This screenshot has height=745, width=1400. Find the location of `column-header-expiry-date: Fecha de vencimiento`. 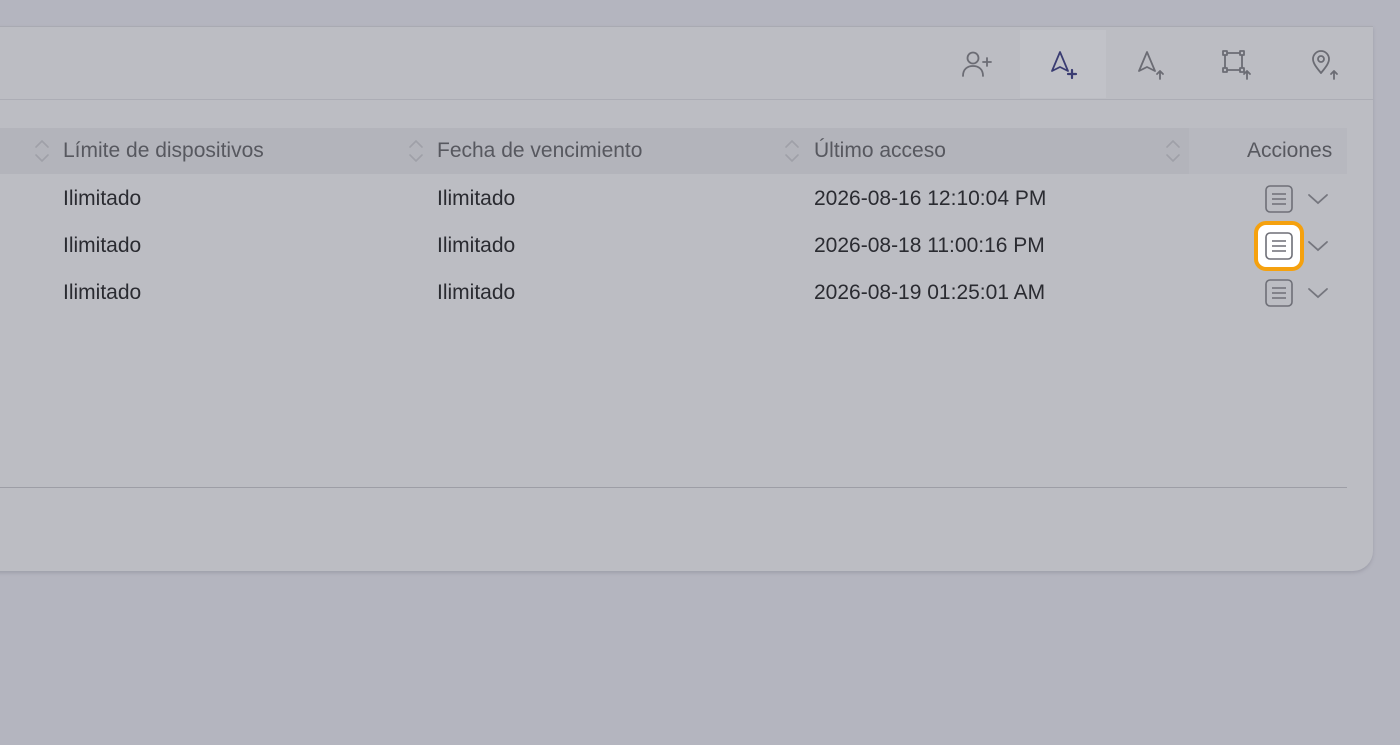

column-header-expiry-date: Fecha de vencimiento is located at coordinates (539, 151).